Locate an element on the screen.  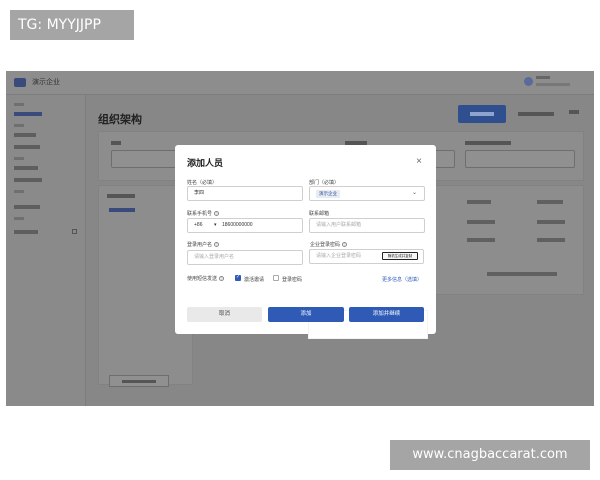
phone-number: 18600000000 is located at coordinates (237, 225).